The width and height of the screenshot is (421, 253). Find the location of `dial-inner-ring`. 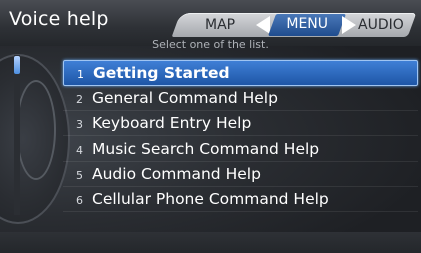

dial-inner-ring is located at coordinates (36, 130).